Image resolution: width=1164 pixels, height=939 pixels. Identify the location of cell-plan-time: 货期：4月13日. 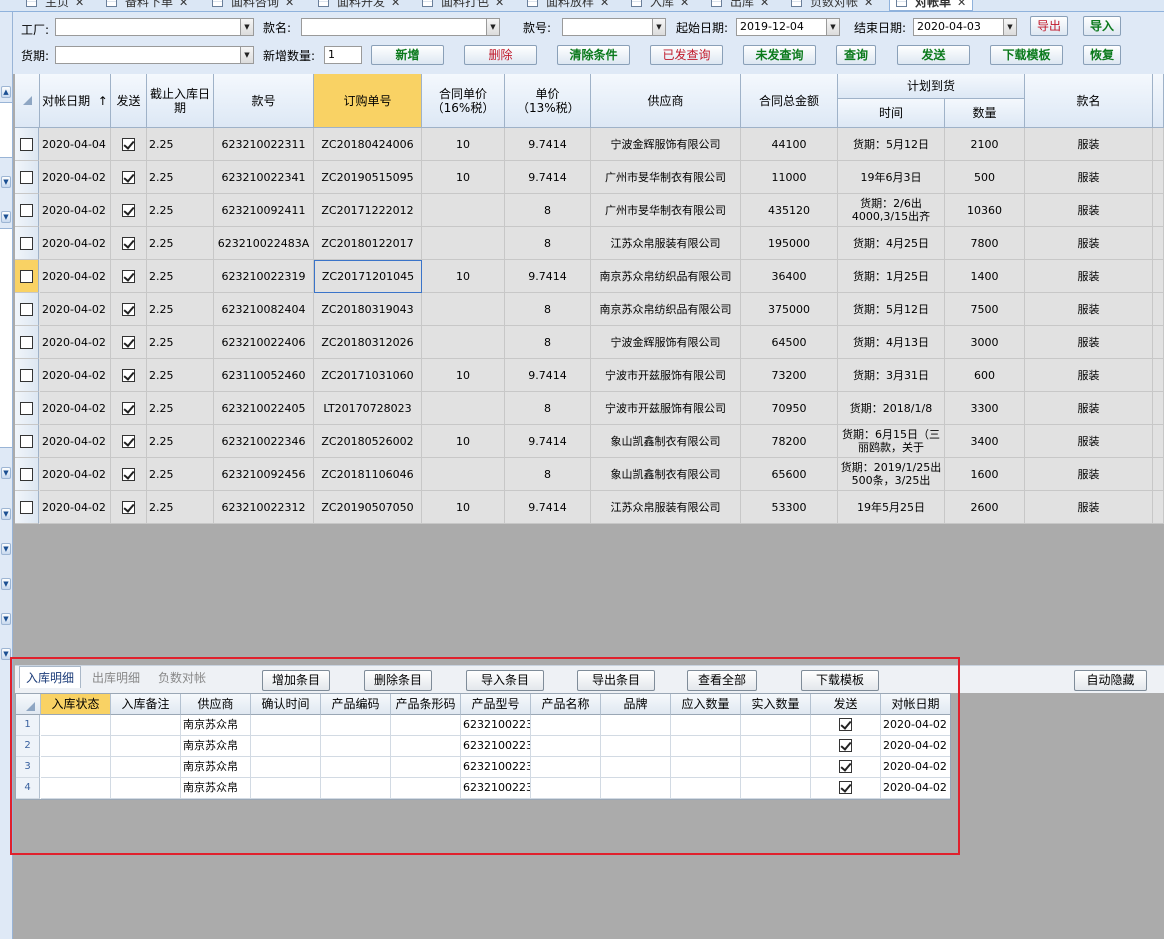
(891, 342).